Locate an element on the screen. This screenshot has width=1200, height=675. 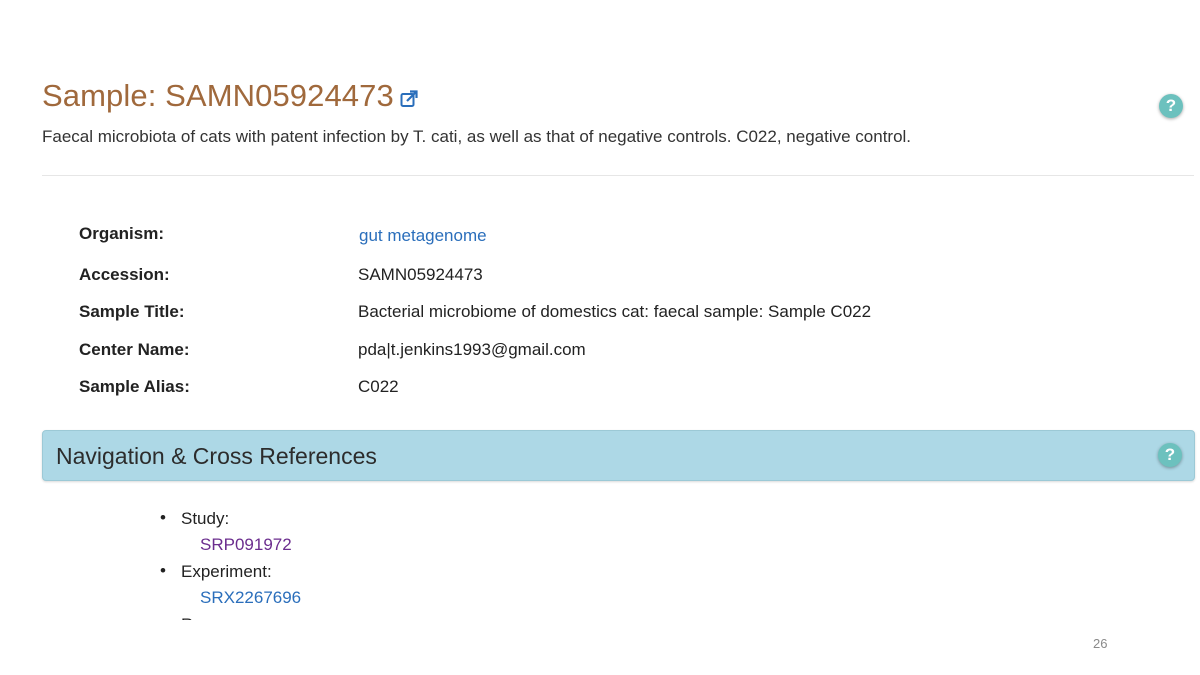
sample-alias-value: C022 is located at coordinates (378, 386).